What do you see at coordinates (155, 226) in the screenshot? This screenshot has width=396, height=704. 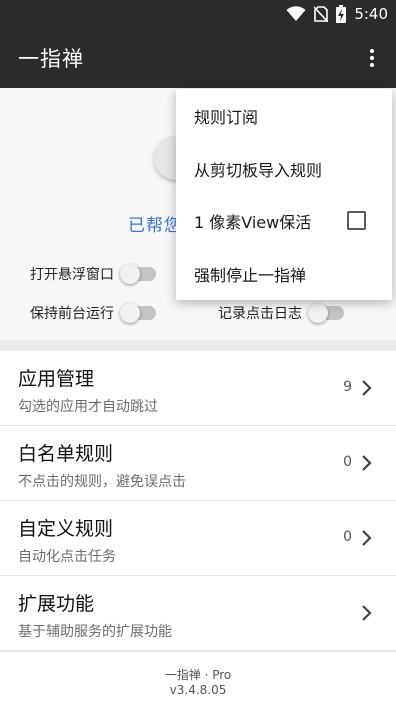 I see `helped-count-text: 已帮您` at bounding box center [155, 226].